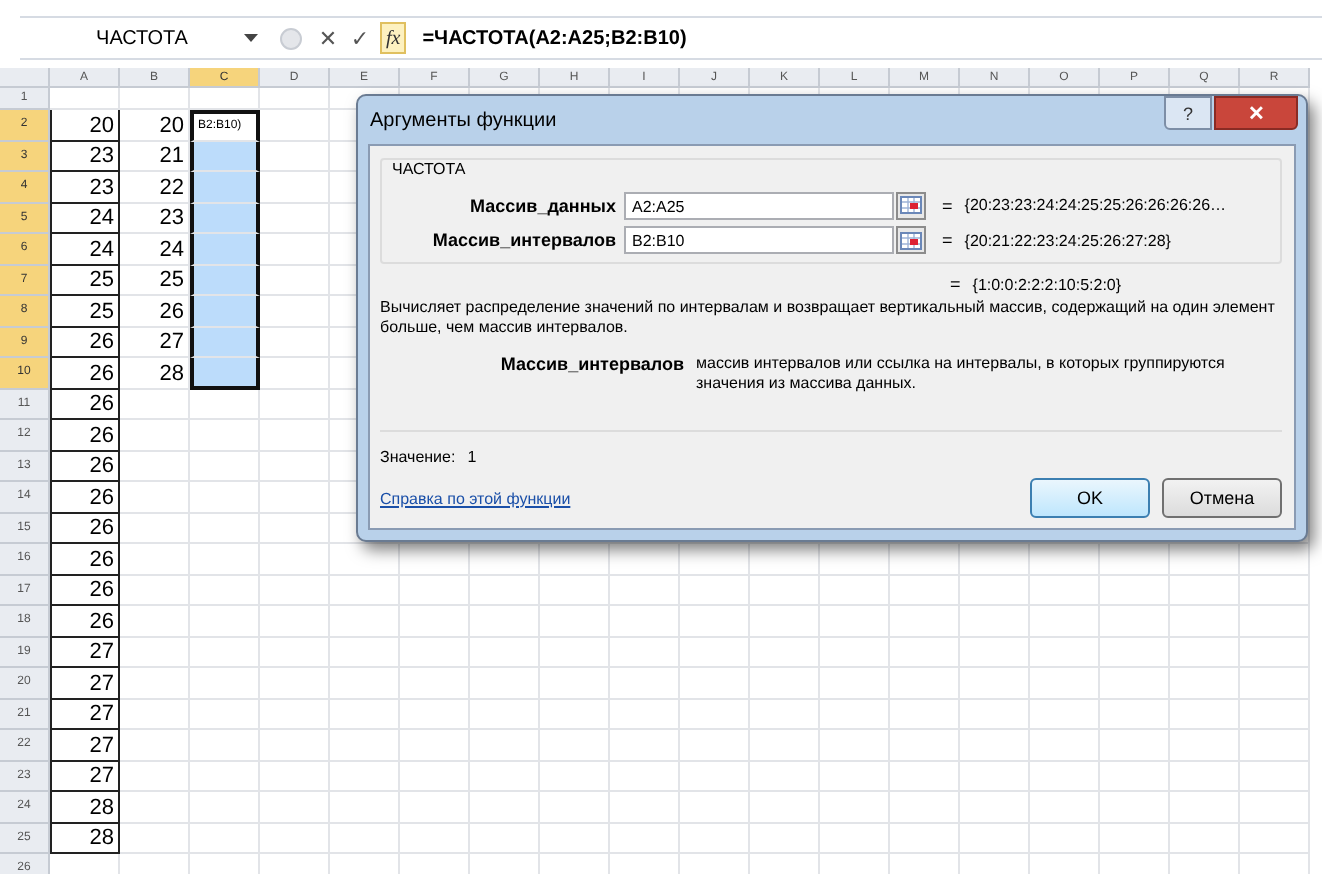 This screenshot has height=874, width=1322. Describe the element at coordinates (25, 78) in the screenshot. I see `select-all-button` at that location.